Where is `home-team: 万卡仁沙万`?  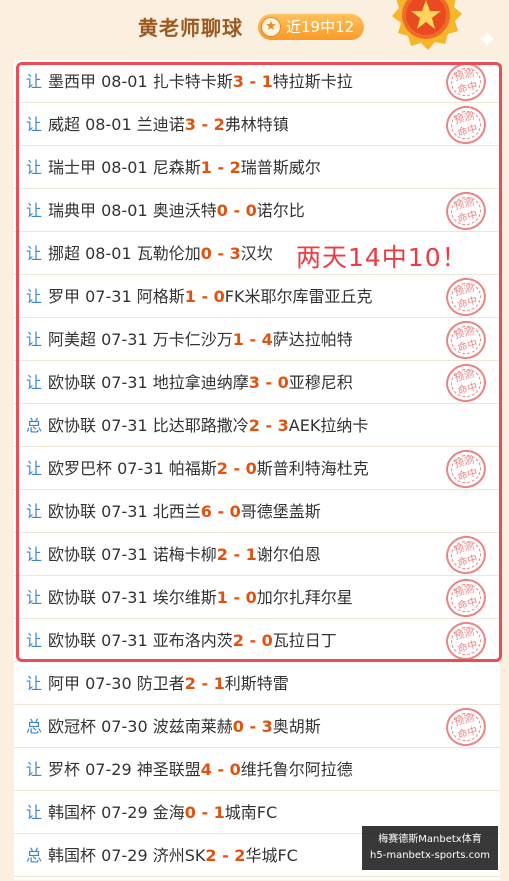
home-team: 万卡仁沙万 is located at coordinates (192, 339).